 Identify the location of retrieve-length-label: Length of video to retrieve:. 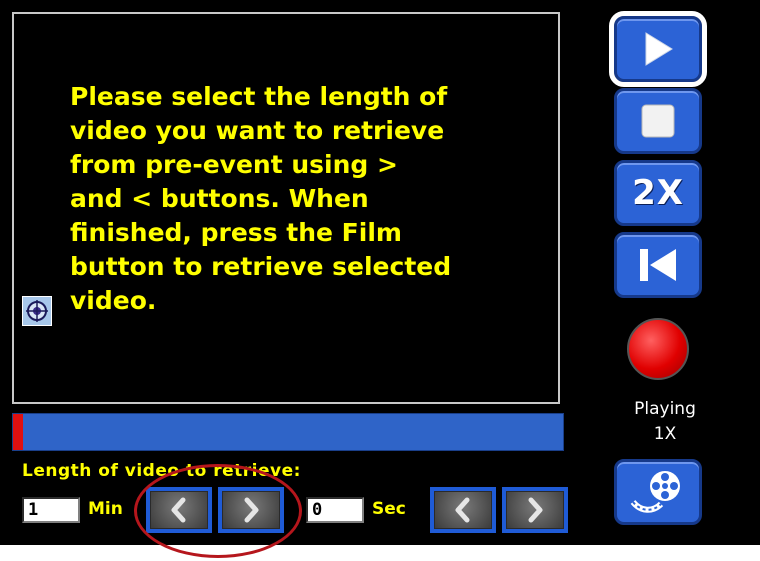
(161, 471).